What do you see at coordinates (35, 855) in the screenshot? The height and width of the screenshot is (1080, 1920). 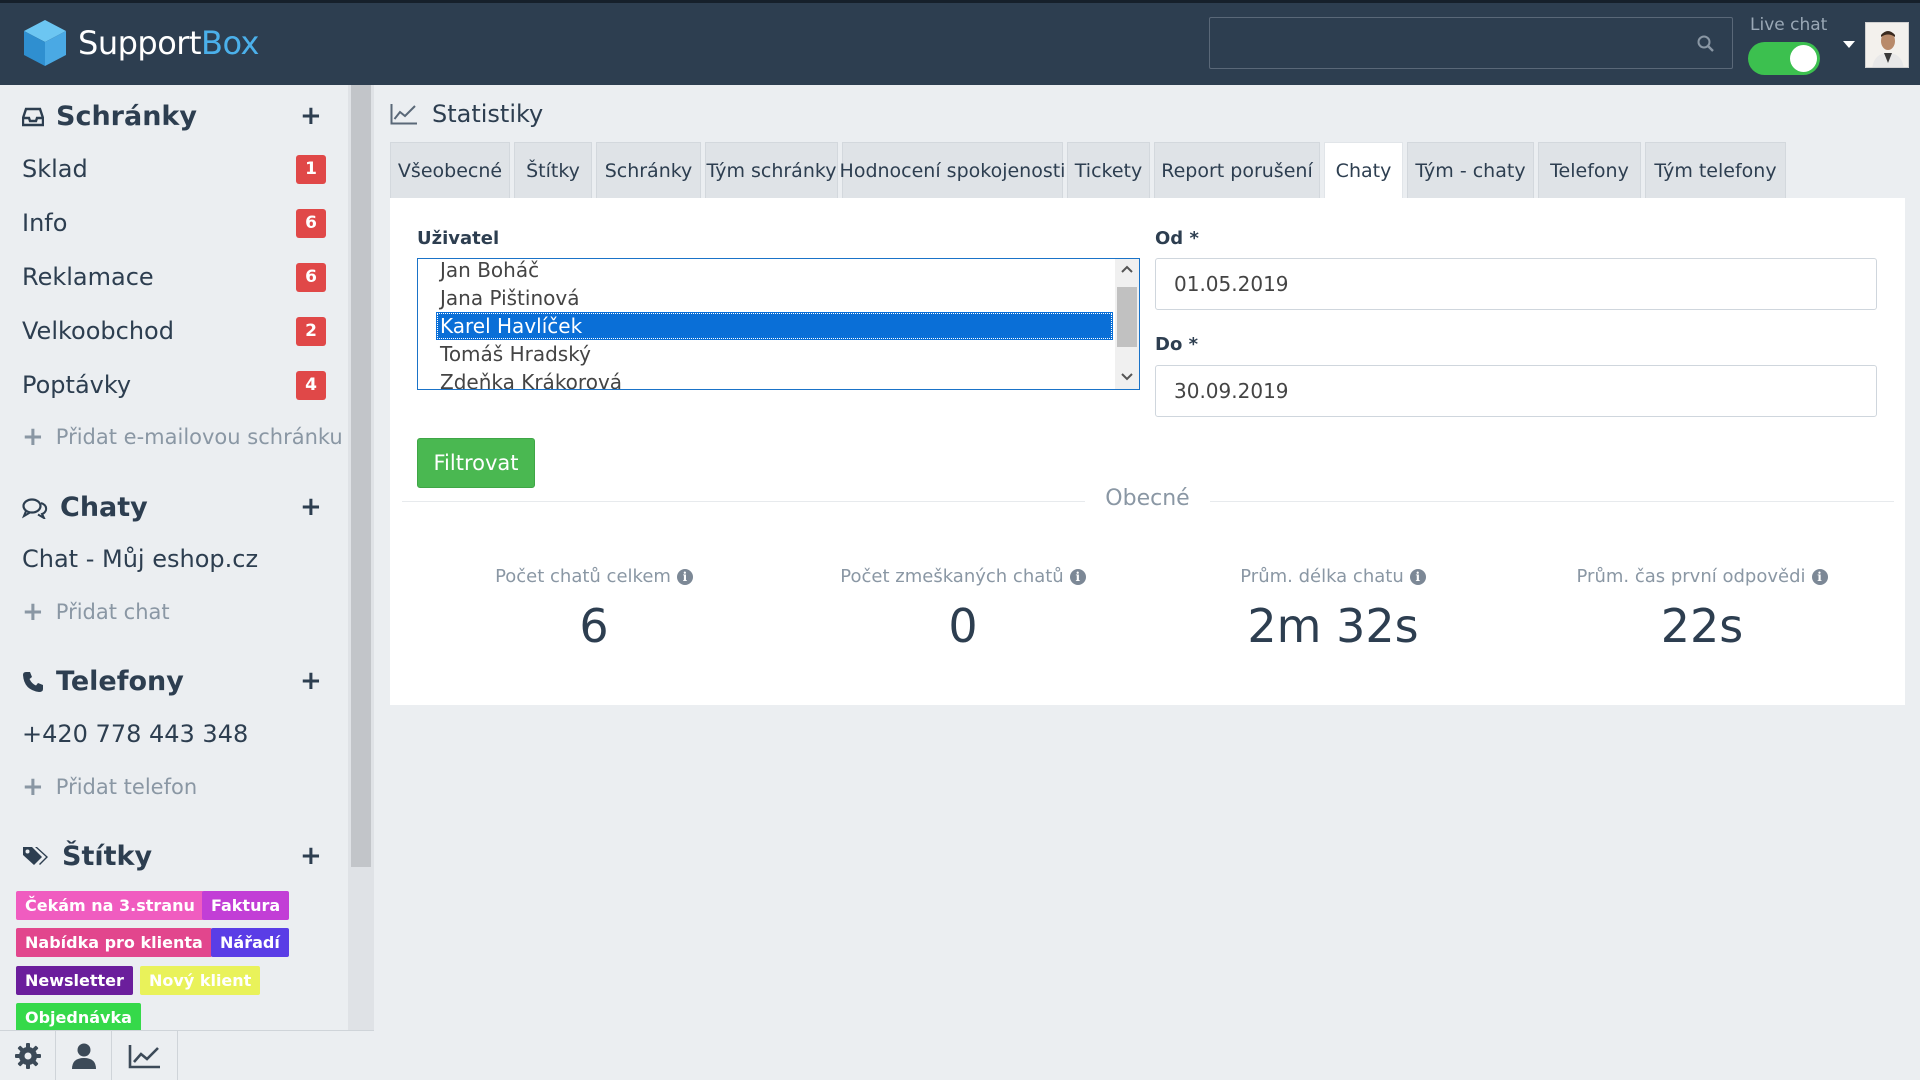 I see `tags-icon` at bounding box center [35, 855].